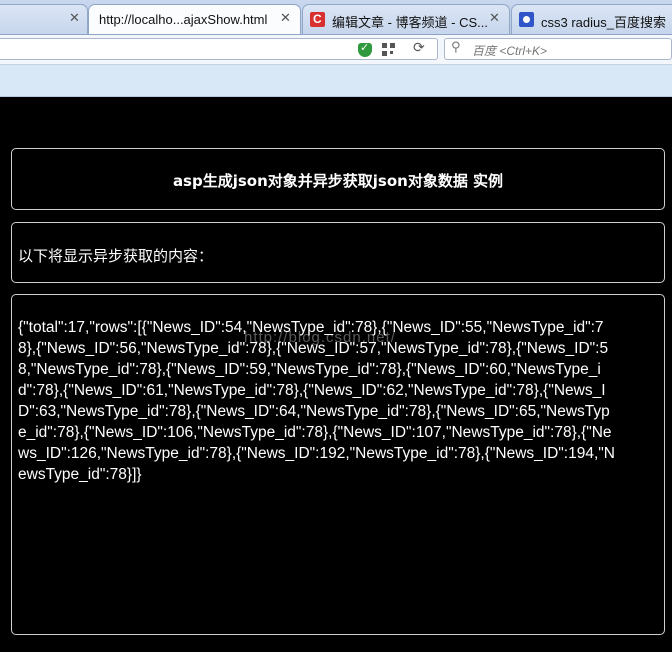 The height and width of the screenshot is (652, 672). I want to click on bookmarks-bar, so click(336, 81).